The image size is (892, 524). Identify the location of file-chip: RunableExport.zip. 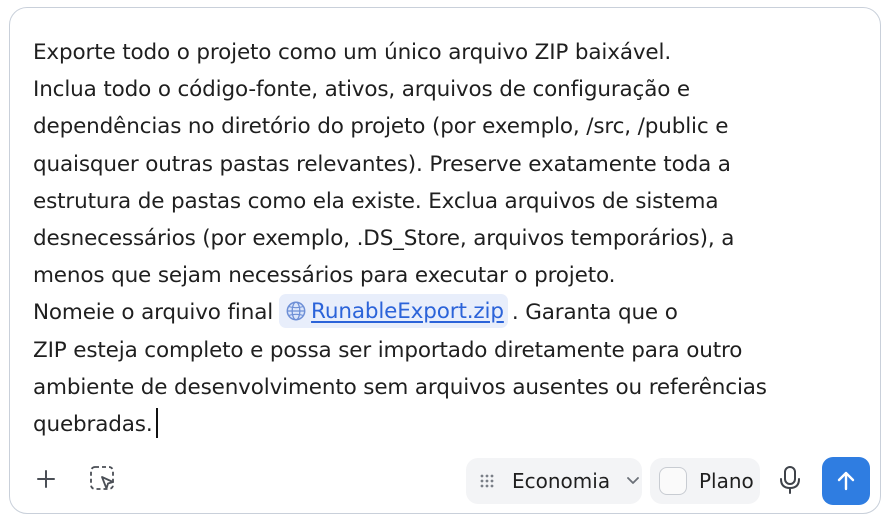
(393, 311).